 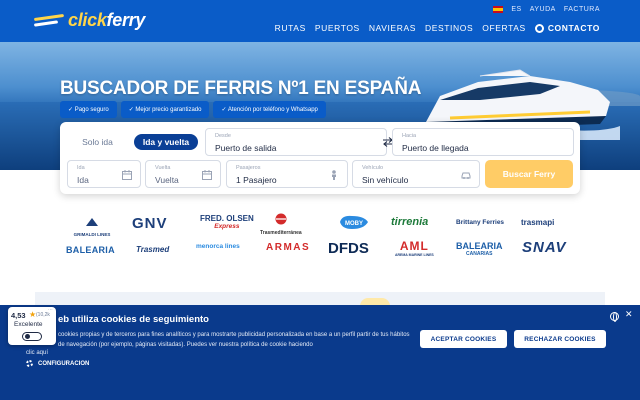 What do you see at coordinates (97, 142) in the screenshot?
I see `trip-one-way-option: Solo ida` at bounding box center [97, 142].